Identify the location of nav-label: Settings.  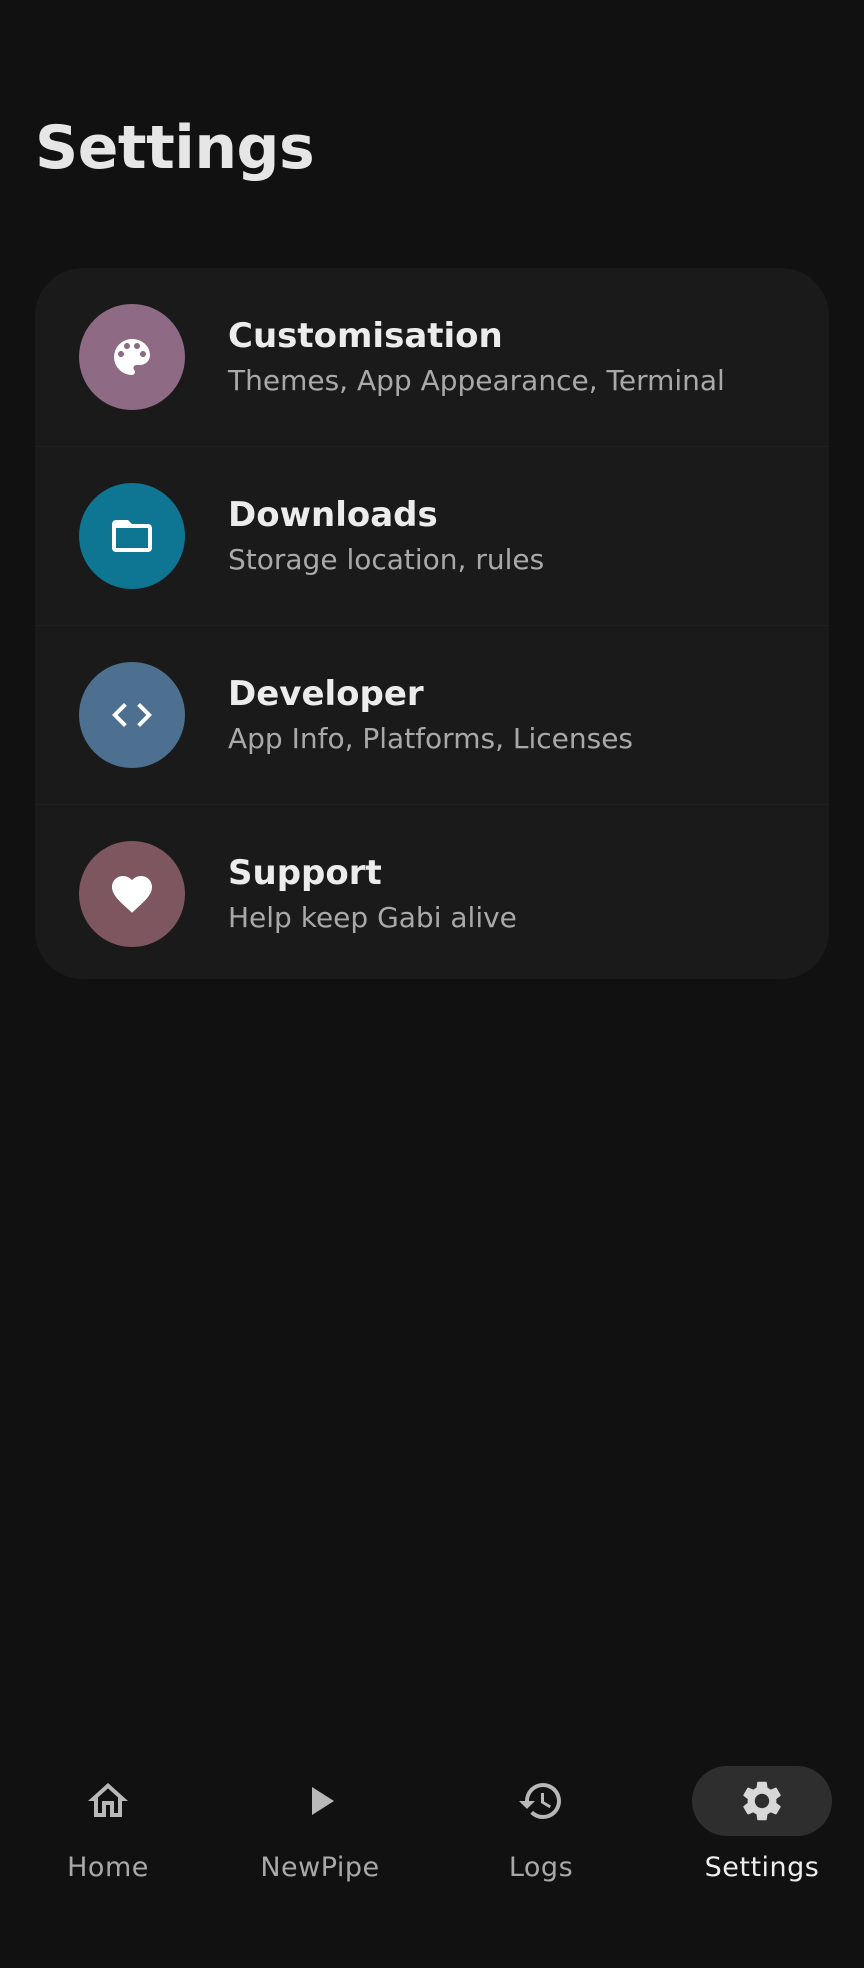
(762, 1867).